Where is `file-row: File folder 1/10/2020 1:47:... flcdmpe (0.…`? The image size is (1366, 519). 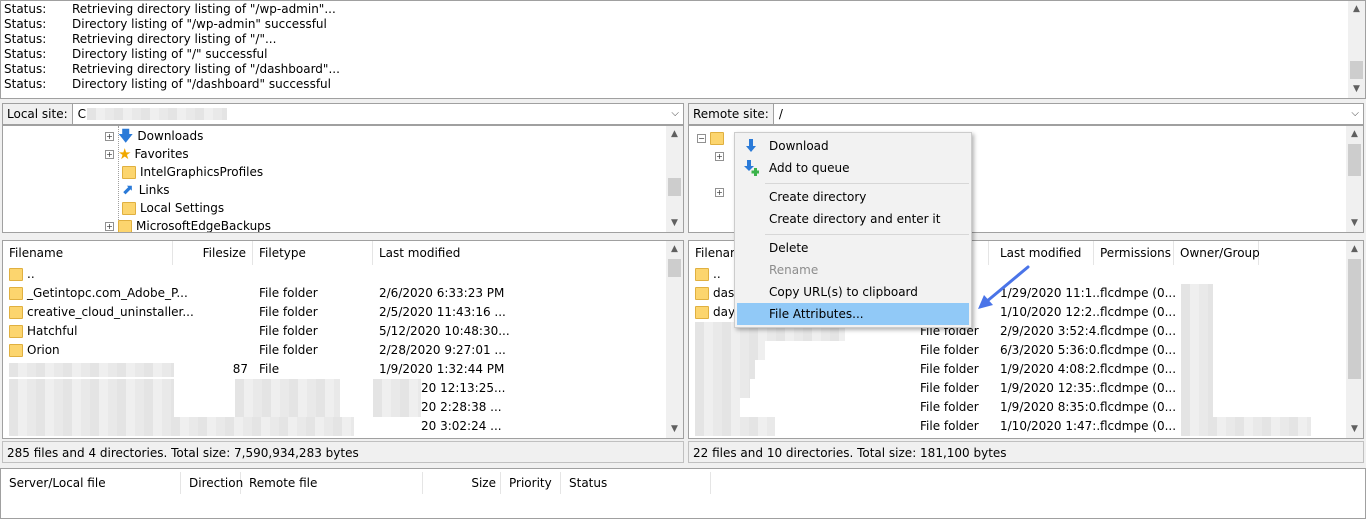 file-row: File folder 1/10/2020 1:47:... flcdmpe (0.… is located at coordinates (1017, 426).